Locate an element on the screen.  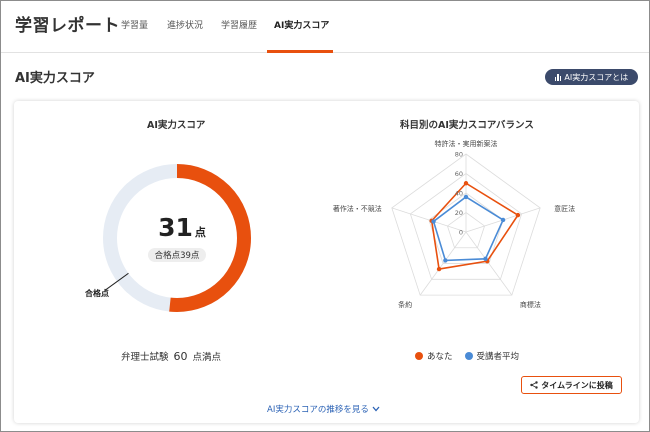
view-score-trend-label: AI実力スコアの推移を見る is located at coordinates (318, 410).